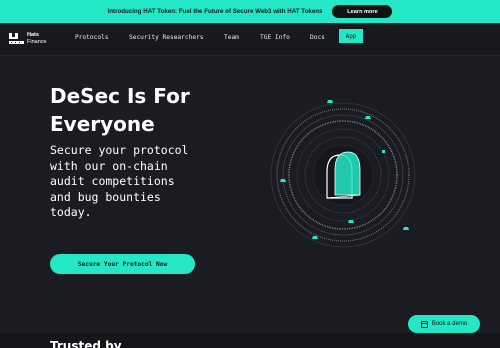  What do you see at coordinates (86, 343) in the screenshot?
I see `trusted-by-heading: Trusted by` at bounding box center [86, 343].